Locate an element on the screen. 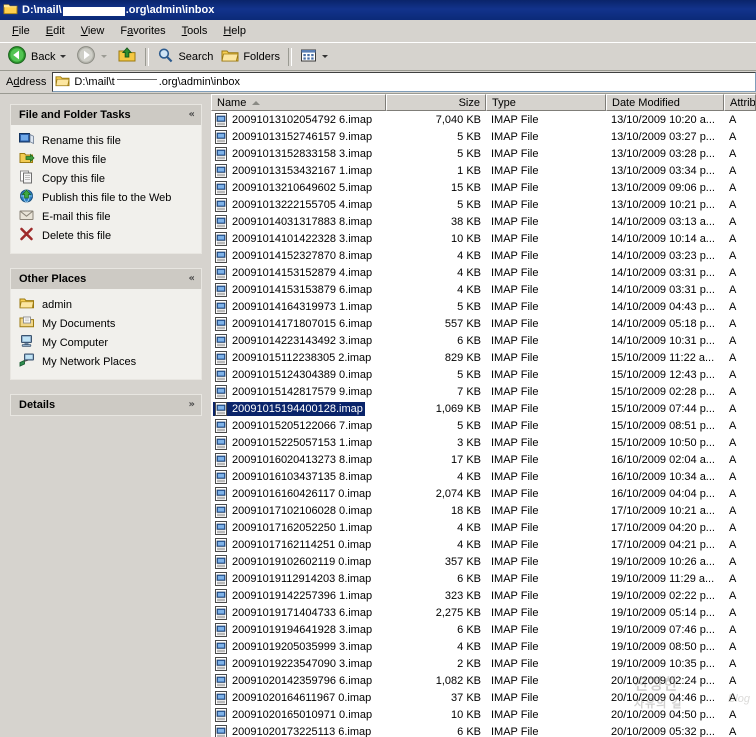  menu-help: Help is located at coordinates (234, 31).